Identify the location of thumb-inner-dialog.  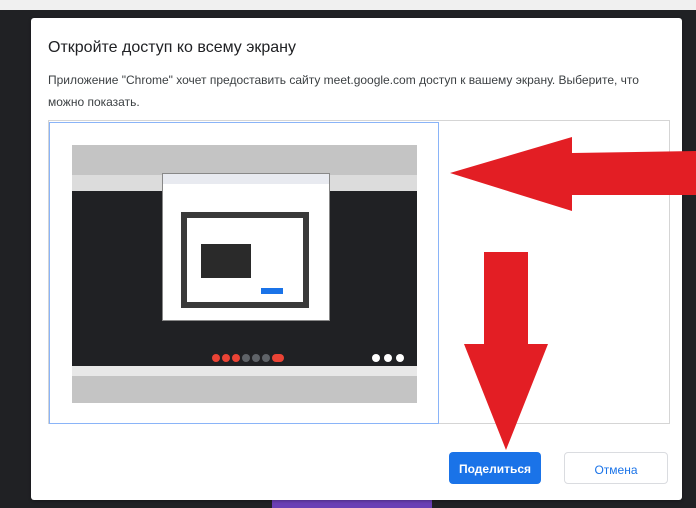
(245, 260).